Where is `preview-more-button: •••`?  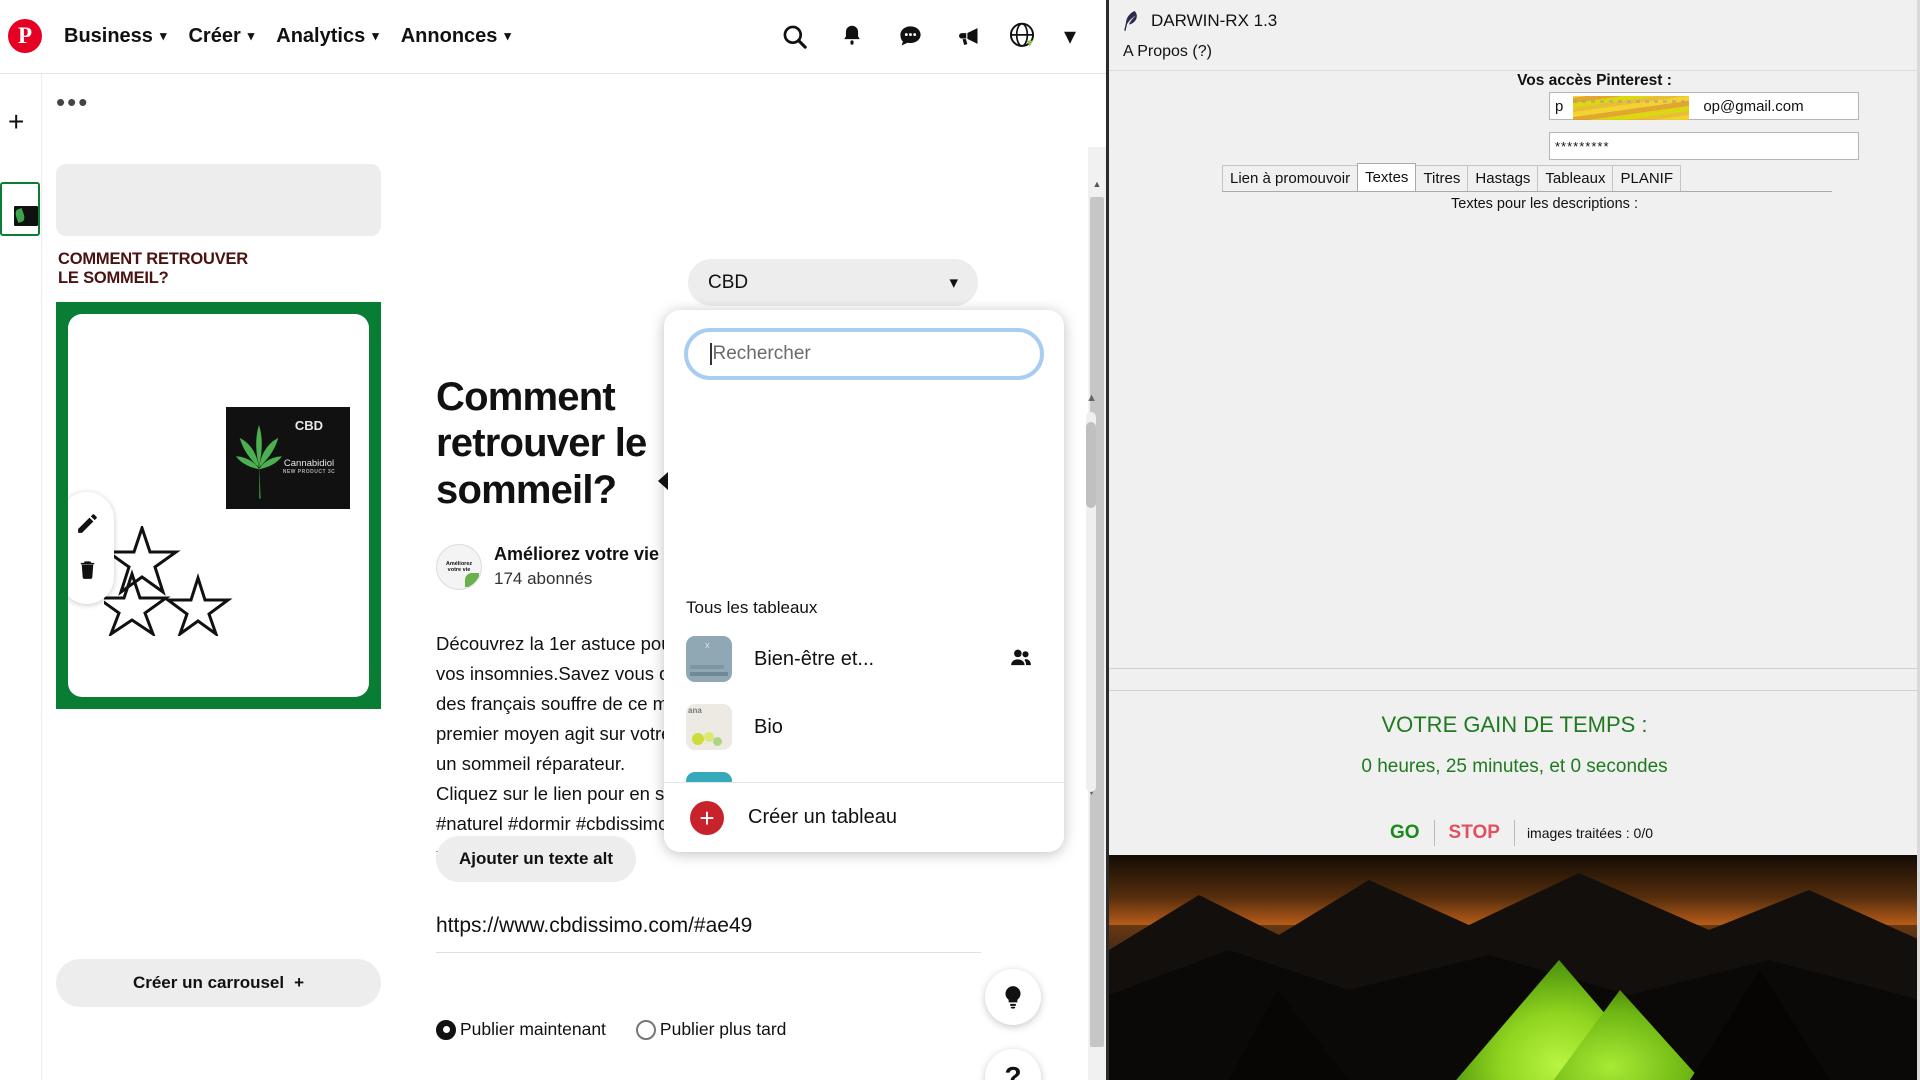 preview-more-button: ••• is located at coordinates (72, 102).